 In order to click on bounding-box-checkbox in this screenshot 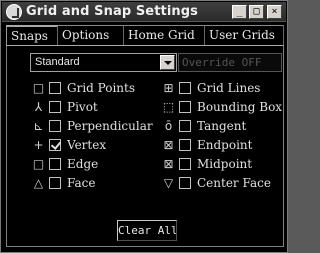, I will do `click(185, 107)`.